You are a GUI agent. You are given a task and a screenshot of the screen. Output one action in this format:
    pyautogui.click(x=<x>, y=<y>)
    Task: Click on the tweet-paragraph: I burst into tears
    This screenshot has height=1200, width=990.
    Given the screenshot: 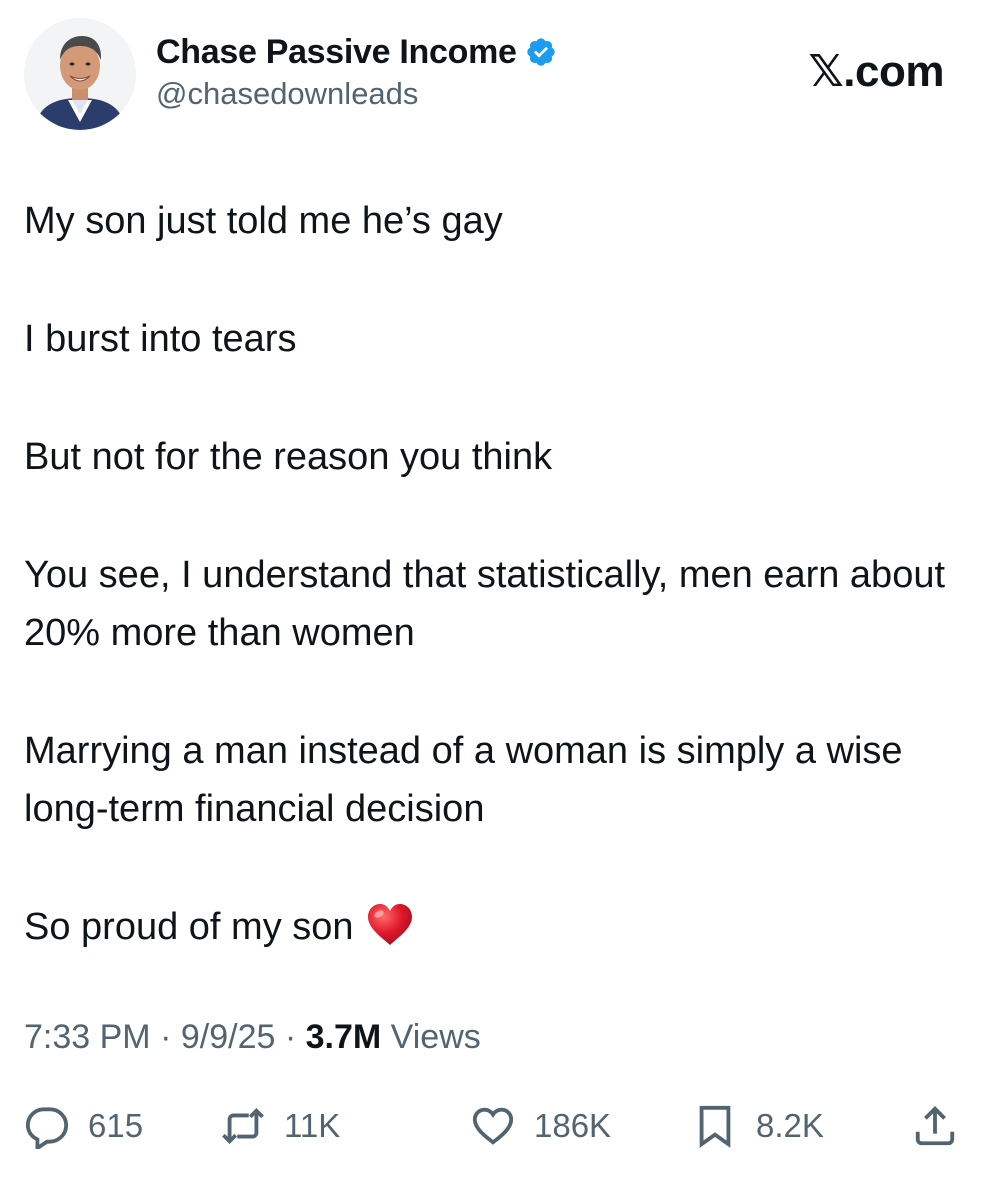 What is the action you would take?
    pyautogui.click(x=160, y=339)
    